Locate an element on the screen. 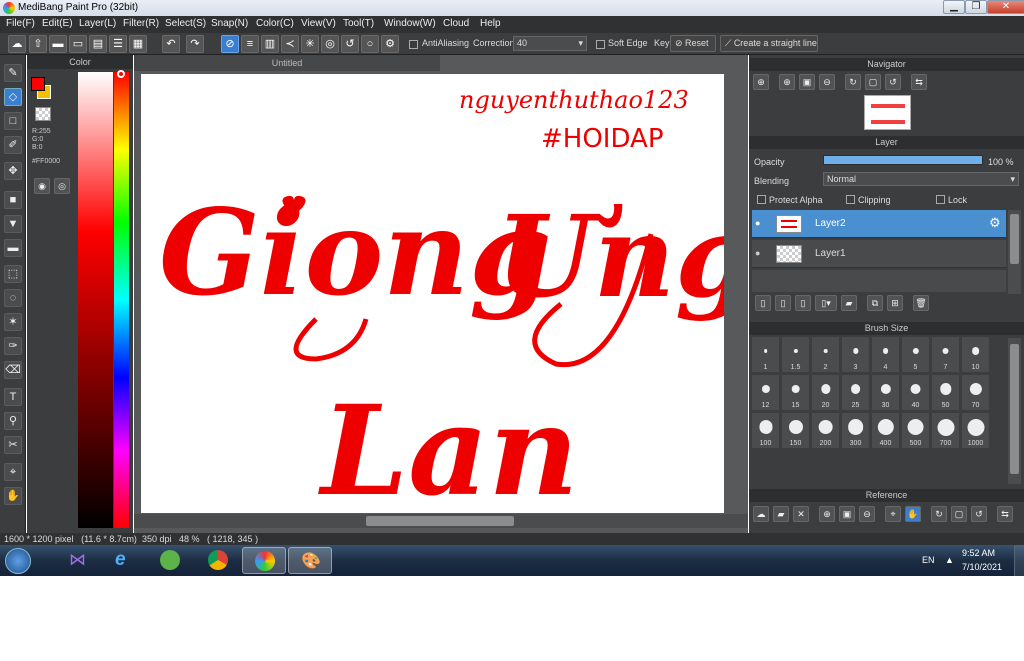 Image resolution: width=1024 pixels, height=661 pixels. list-icon: ☰ is located at coordinates (118, 44).